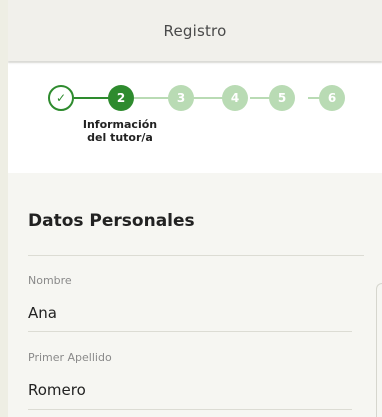  I want to click on step-1-check-icon: ✓, so click(61, 98).